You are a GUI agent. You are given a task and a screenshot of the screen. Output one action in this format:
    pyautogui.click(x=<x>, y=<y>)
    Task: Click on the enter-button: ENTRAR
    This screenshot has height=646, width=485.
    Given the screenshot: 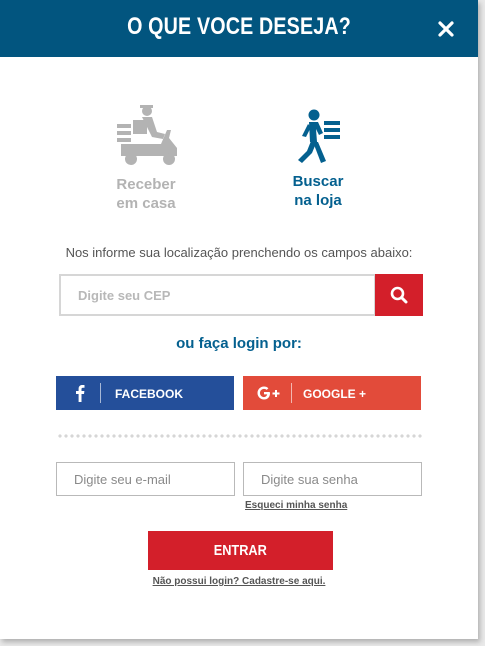 What is the action you would take?
    pyautogui.click(x=240, y=550)
    